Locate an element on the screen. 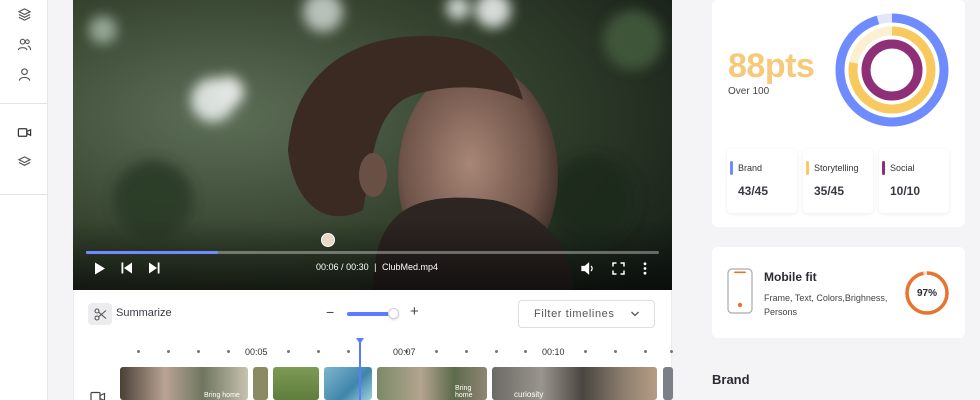  skip-back-button is located at coordinates (127, 268).